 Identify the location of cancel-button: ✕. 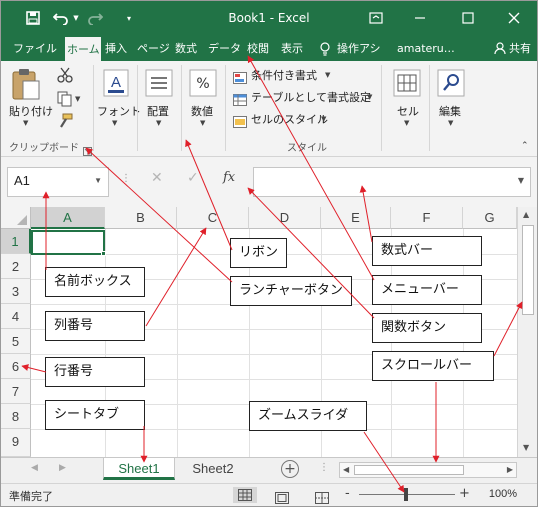
(157, 178).